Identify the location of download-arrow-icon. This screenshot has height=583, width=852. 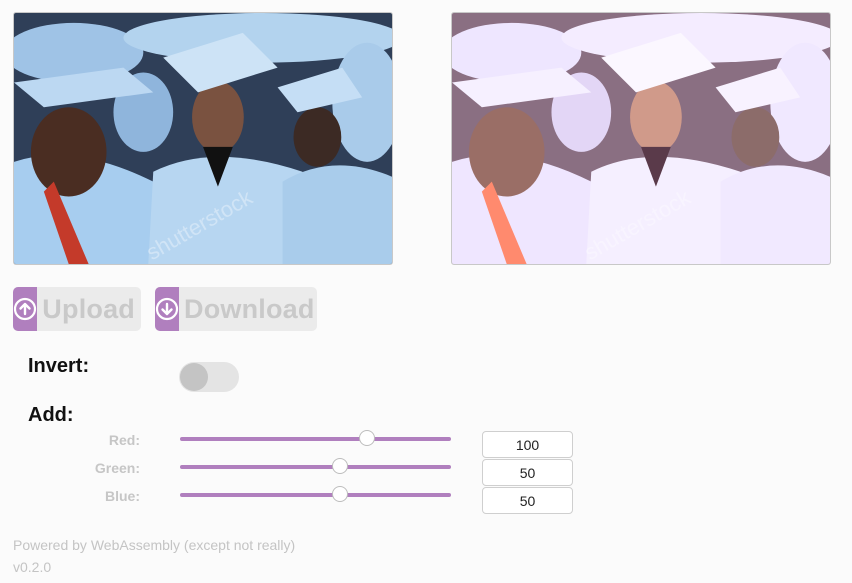
(167, 309).